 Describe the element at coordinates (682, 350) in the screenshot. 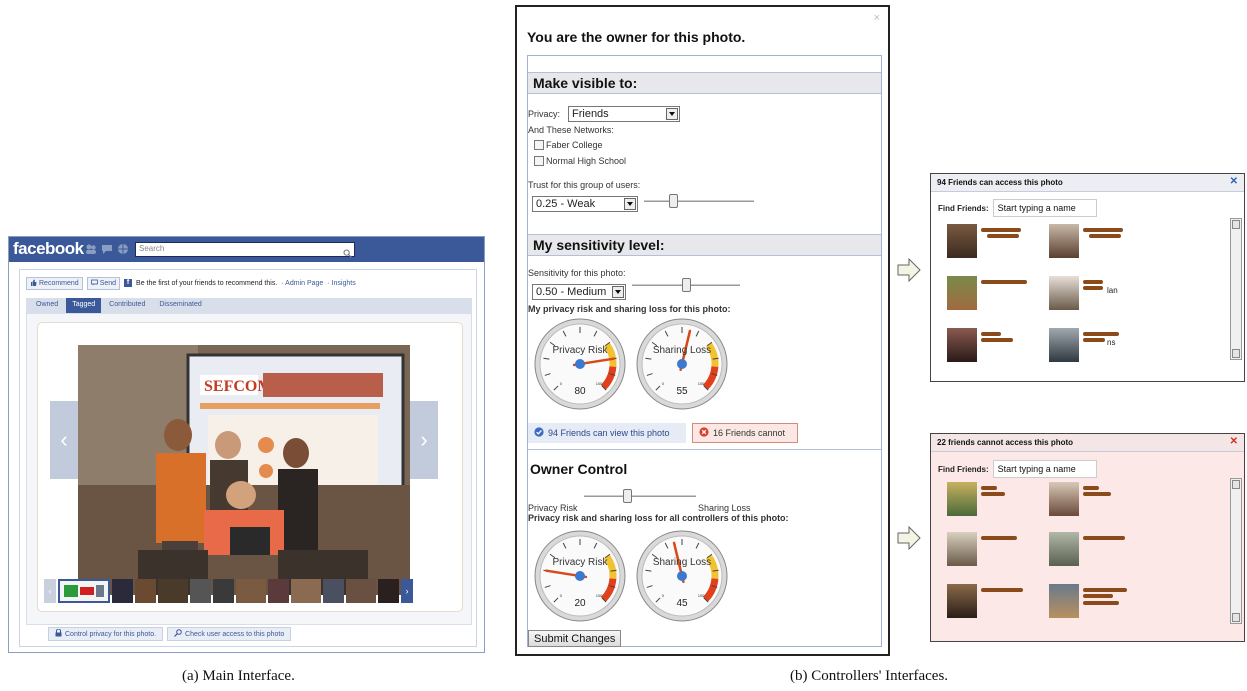

I see `gauge-label: Sharing Loss` at that location.